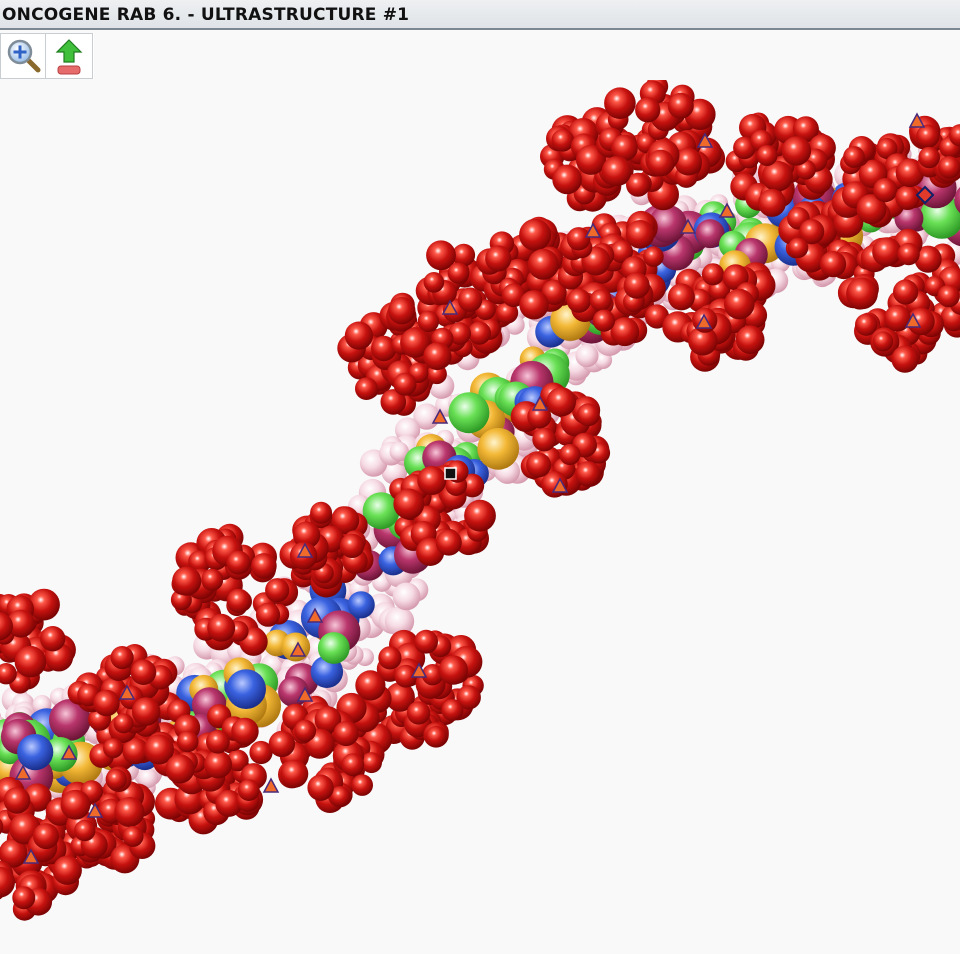 The image size is (960, 954). I want to click on toolbar, so click(47, 56).